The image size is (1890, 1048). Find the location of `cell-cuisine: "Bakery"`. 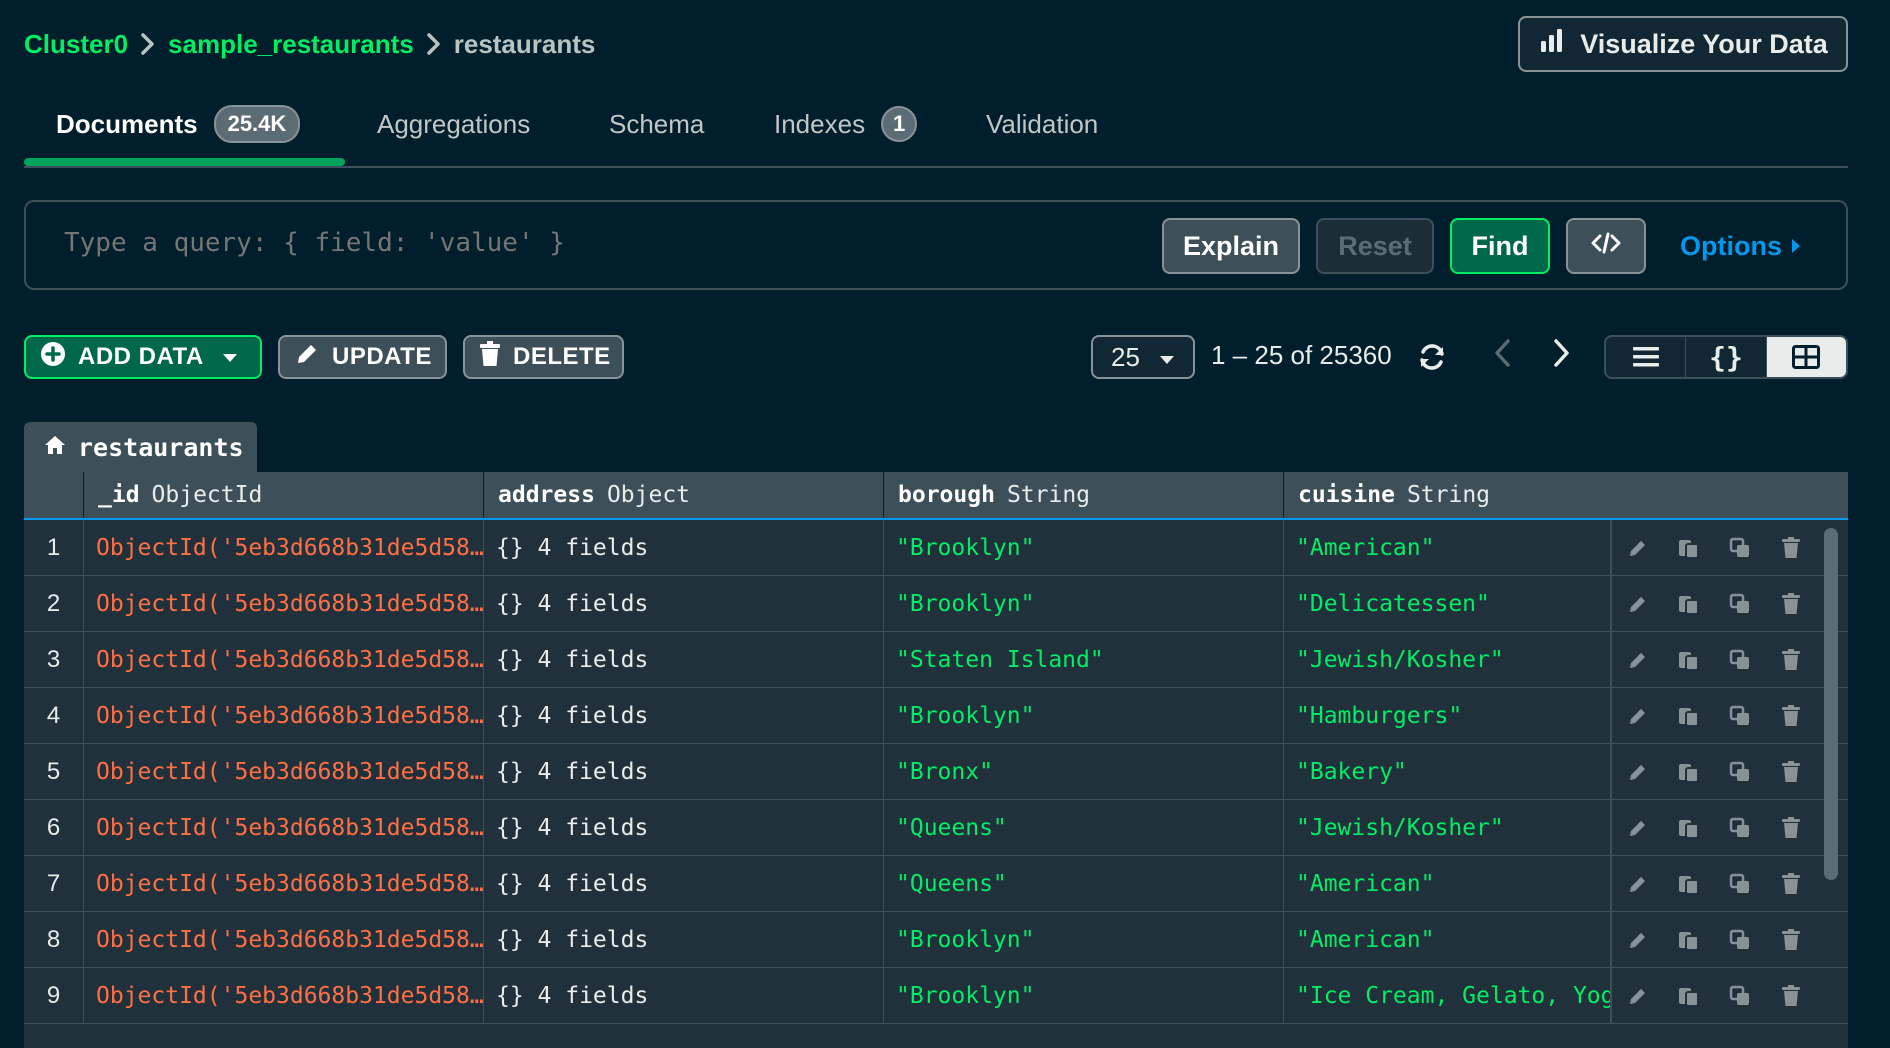

cell-cuisine: "Bakery" is located at coordinates (1447, 771).